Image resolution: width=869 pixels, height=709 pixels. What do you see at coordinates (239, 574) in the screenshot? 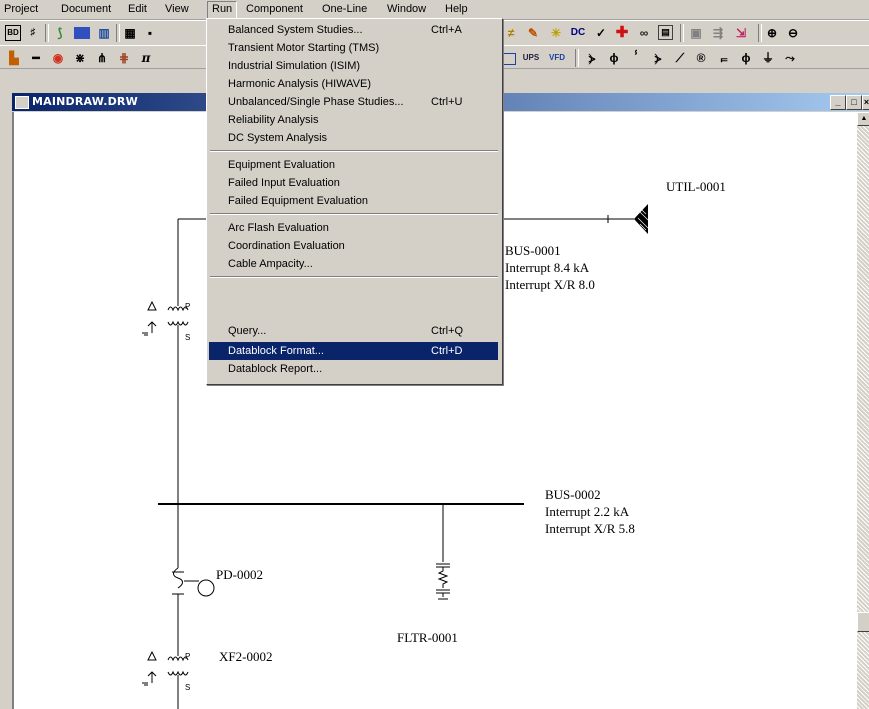
I see `pd-label: PD-0002` at bounding box center [239, 574].